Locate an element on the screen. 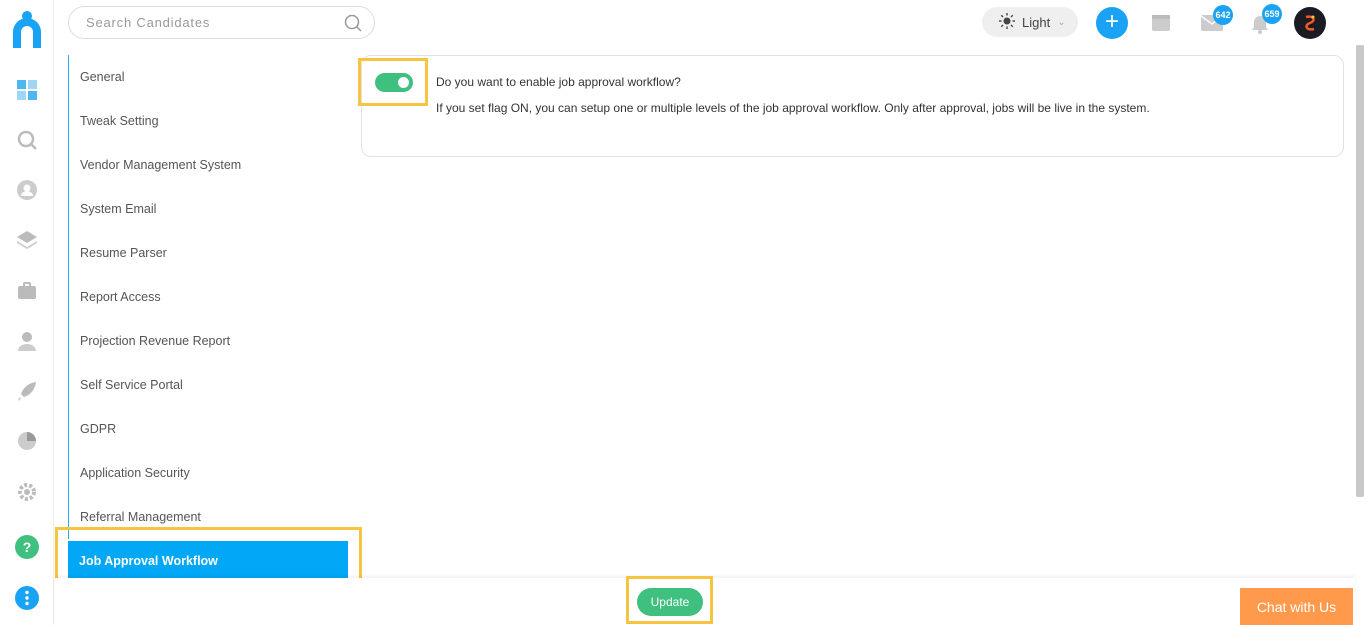 The height and width of the screenshot is (625, 1366). nav-item-tweak-setting: Tweak Setting is located at coordinates (209, 121).